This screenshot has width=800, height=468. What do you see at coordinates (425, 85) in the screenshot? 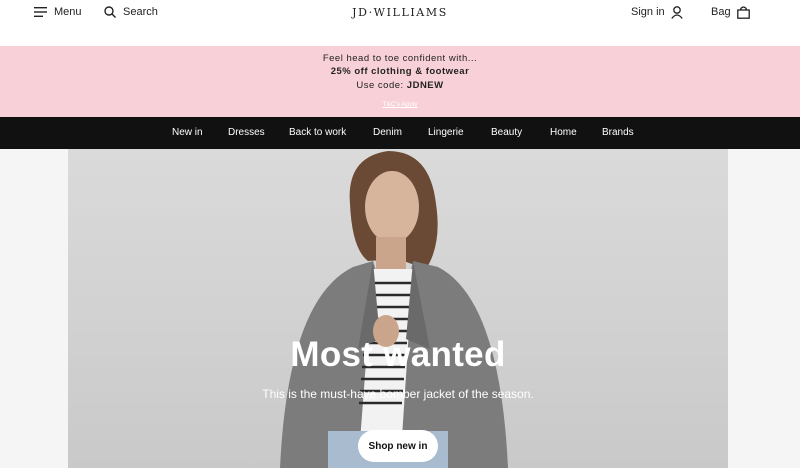
I see `promo-code: JDNEW` at bounding box center [425, 85].